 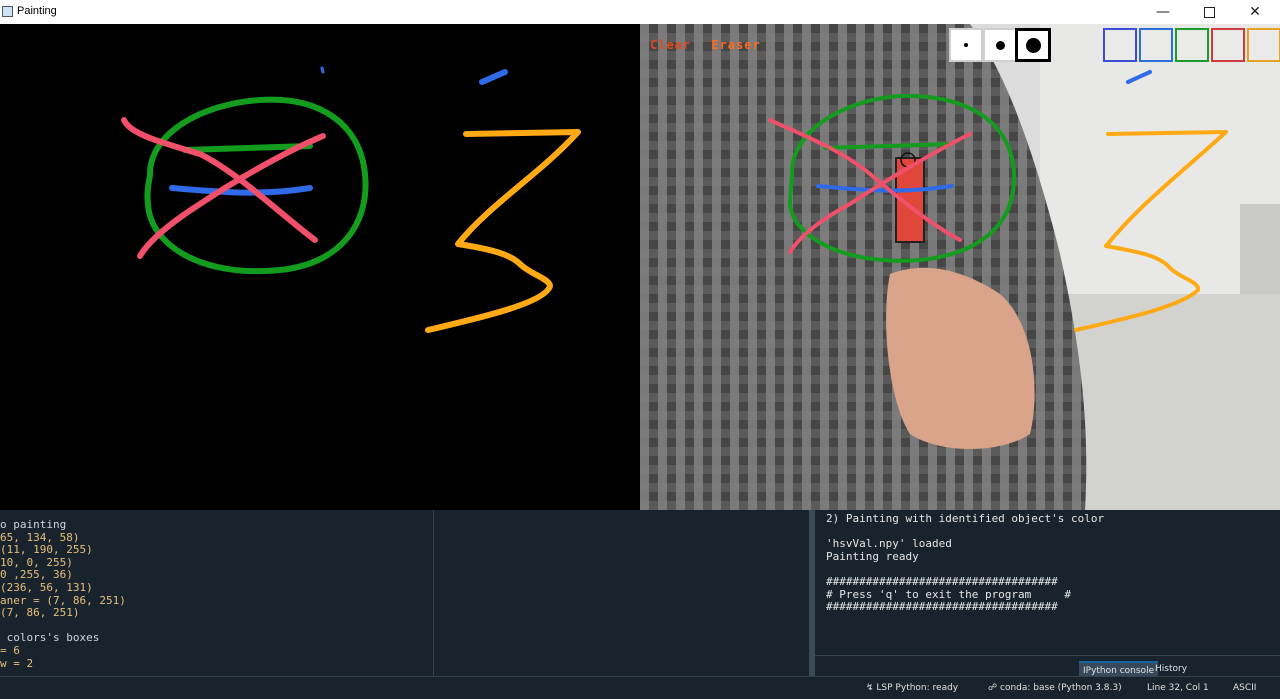 What do you see at coordinates (7, 11) in the screenshot?
I see `app-icon` at bounding box center [7, 11].